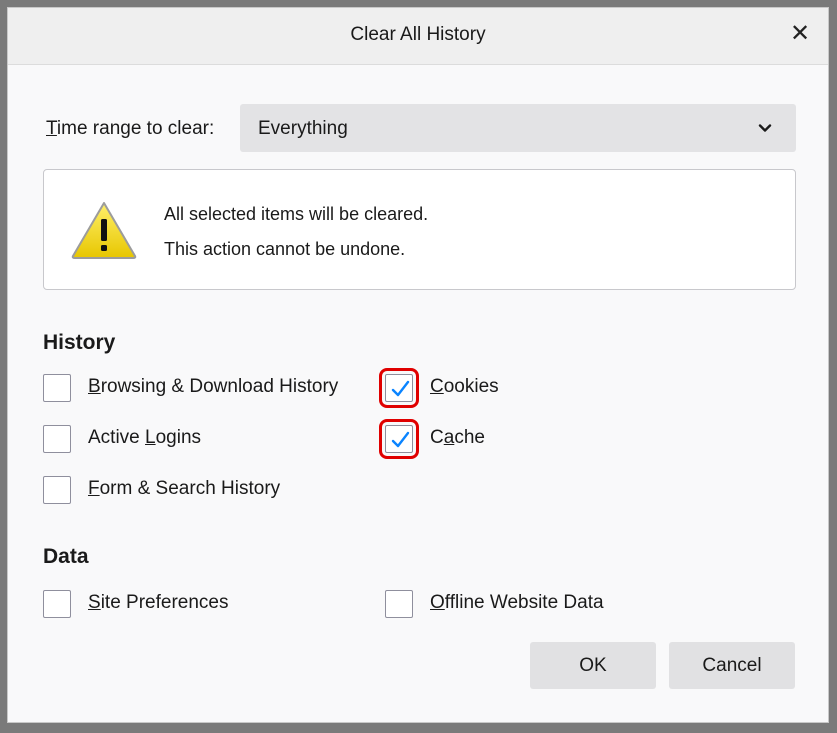  What do you see at coordinates (158, 602) in the screenshot?
I see `site-preferences-label: Site Preferences` at bounding box center [158, 602].